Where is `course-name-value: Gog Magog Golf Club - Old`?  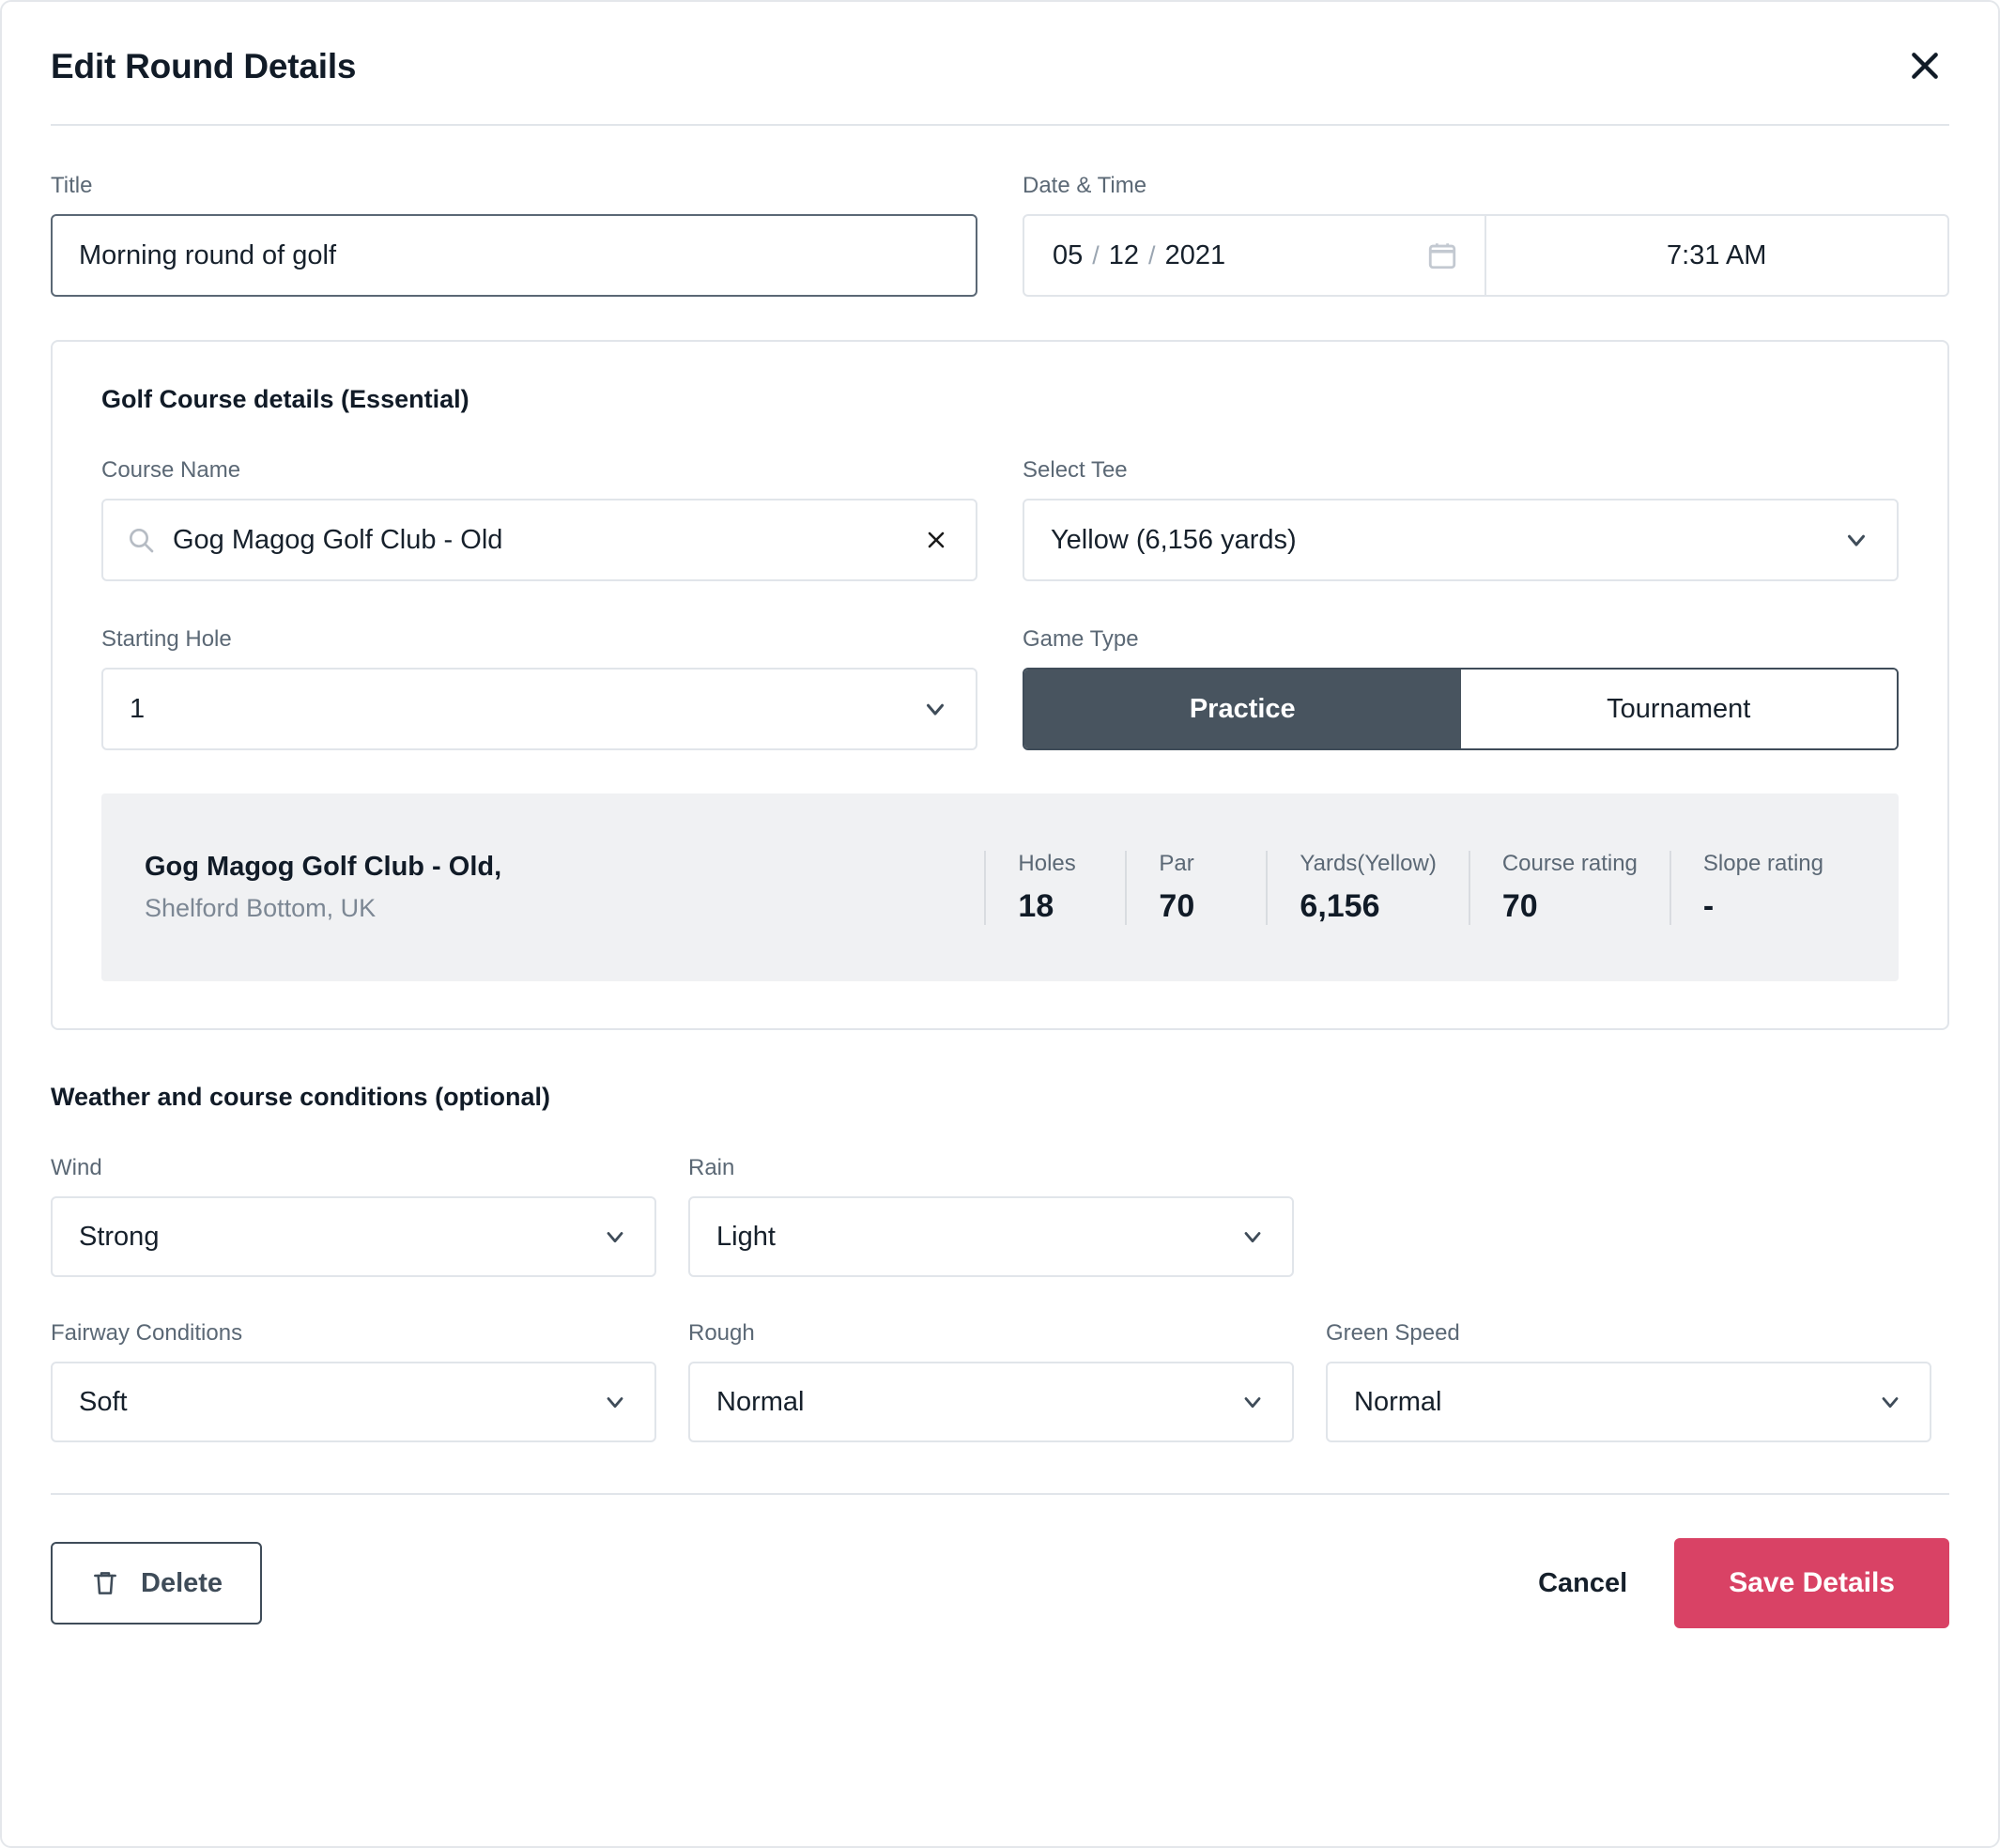 course-name-value: Gog Magog Golf Club - Old is located at coordinates (338, 539).